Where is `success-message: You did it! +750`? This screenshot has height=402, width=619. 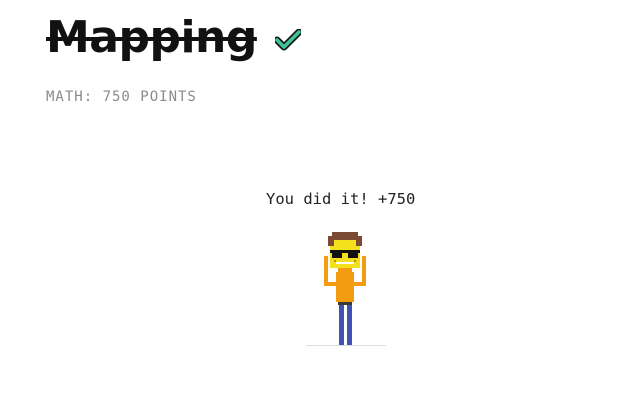
success-message: You did it! +750 is located at coordinates (341, 199).